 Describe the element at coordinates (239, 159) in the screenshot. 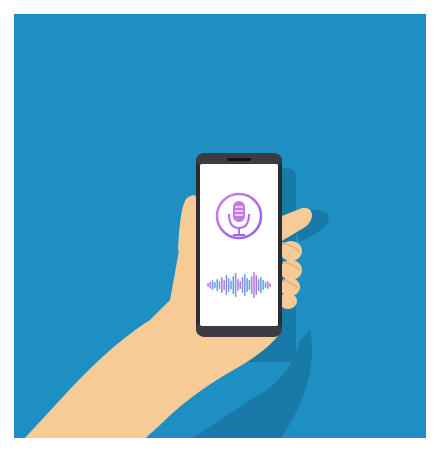

I see `phone-speaker` at that location.